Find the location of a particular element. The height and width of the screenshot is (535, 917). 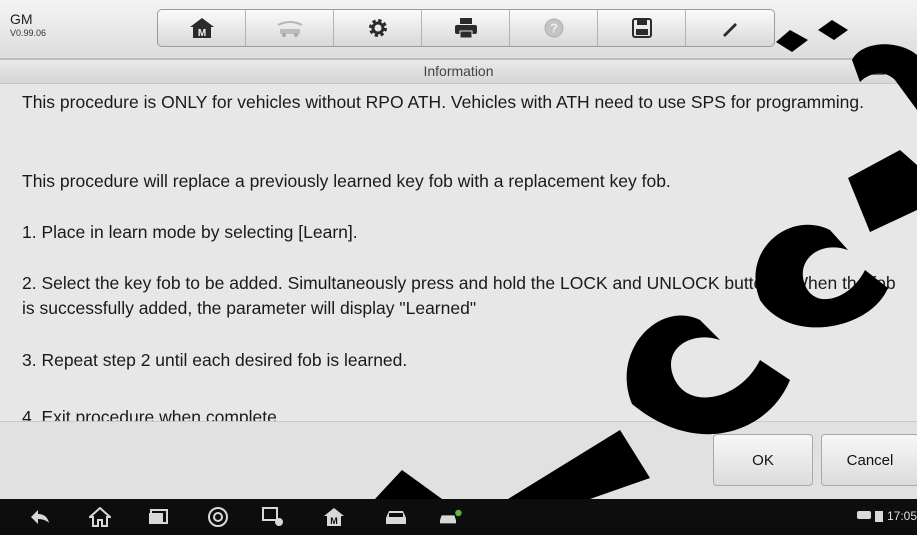

toolbar-save-button is located at coordinates (642, 28).